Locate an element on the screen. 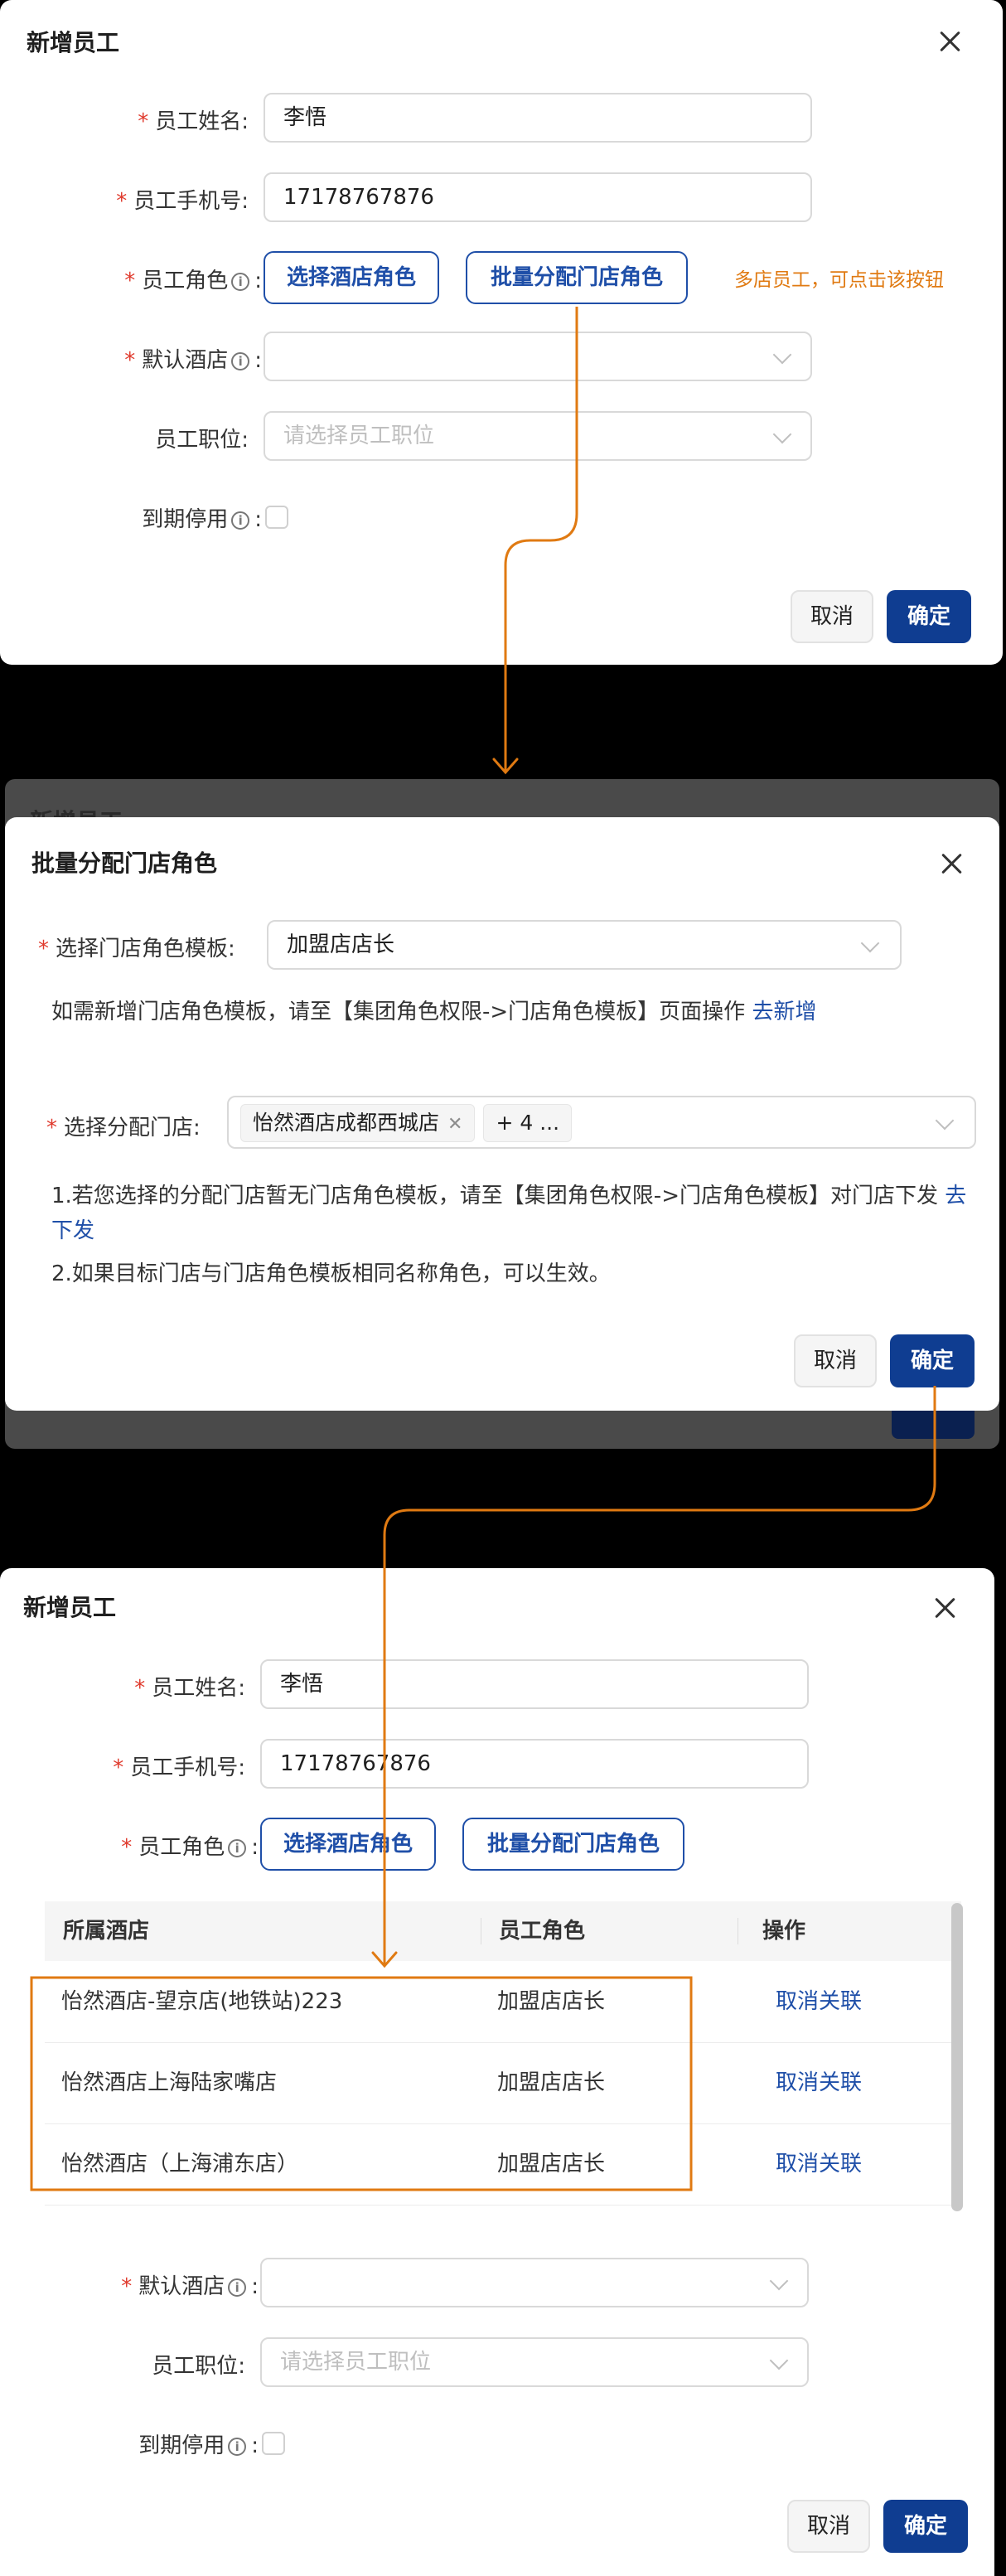 Image resolution: width=1006 pixels, height=2576 pixels. multi-store-hint: 多店员工，可点击该按钮 is located at coordinates (839, 280).